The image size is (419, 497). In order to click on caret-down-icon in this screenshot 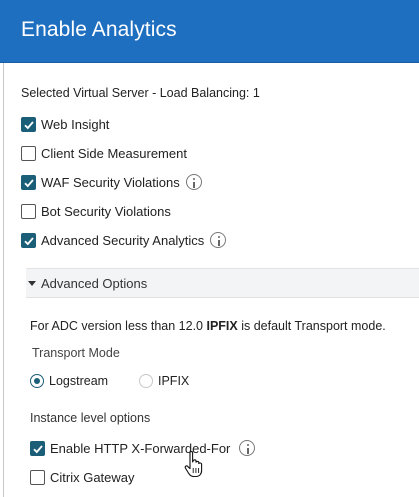, I will do `click(32, 283)`.